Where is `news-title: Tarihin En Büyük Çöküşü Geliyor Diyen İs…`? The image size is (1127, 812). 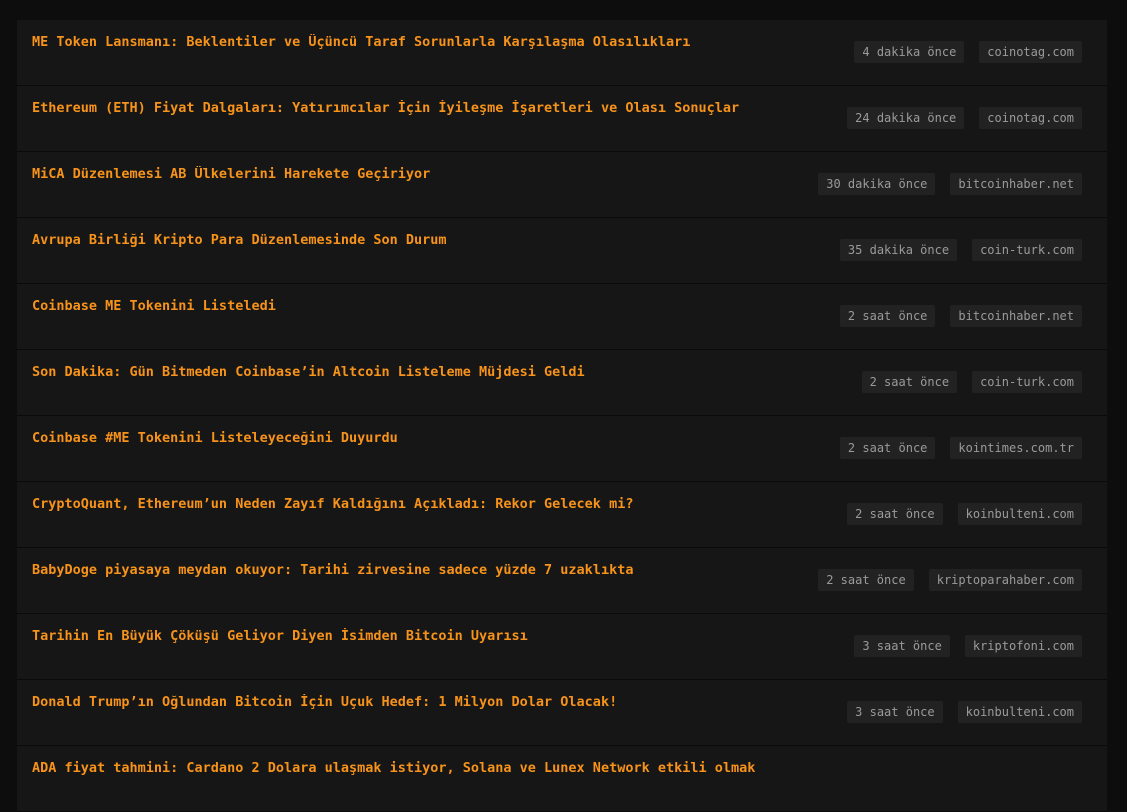 news-title: Tarihin En Büyük Çöküşü Geliyor Diyen İs… is located at coordinates (280, 636).